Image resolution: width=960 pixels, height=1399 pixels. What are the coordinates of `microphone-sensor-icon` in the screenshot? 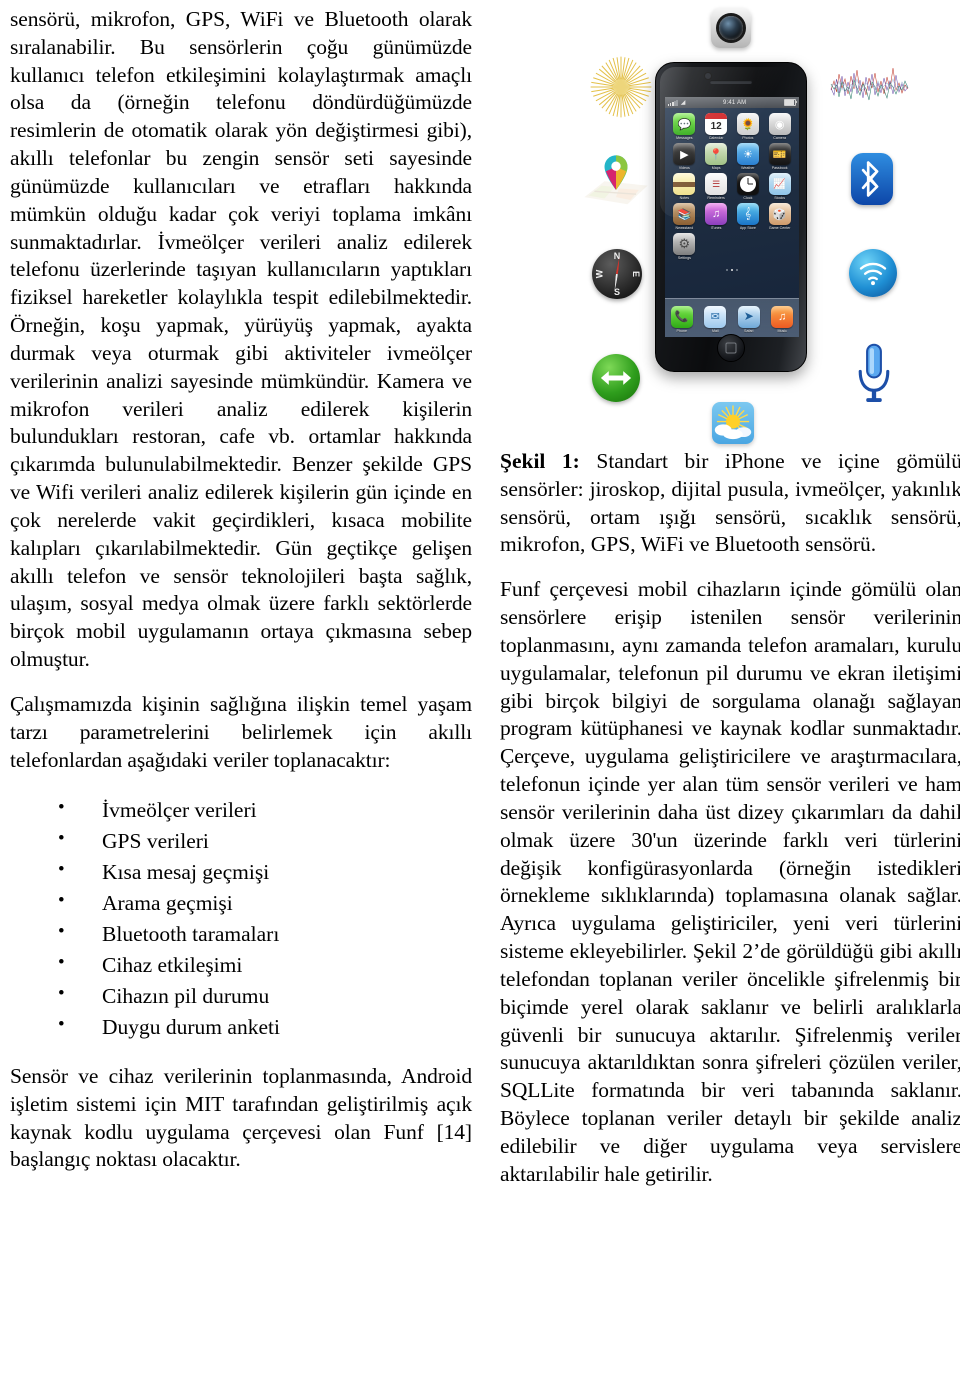 It's located at (874, 374).